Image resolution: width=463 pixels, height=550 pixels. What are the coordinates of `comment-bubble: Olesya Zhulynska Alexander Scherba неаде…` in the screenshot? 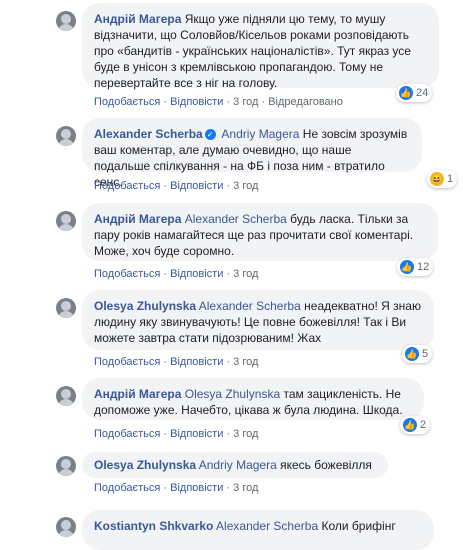 It's located at (258, 320).